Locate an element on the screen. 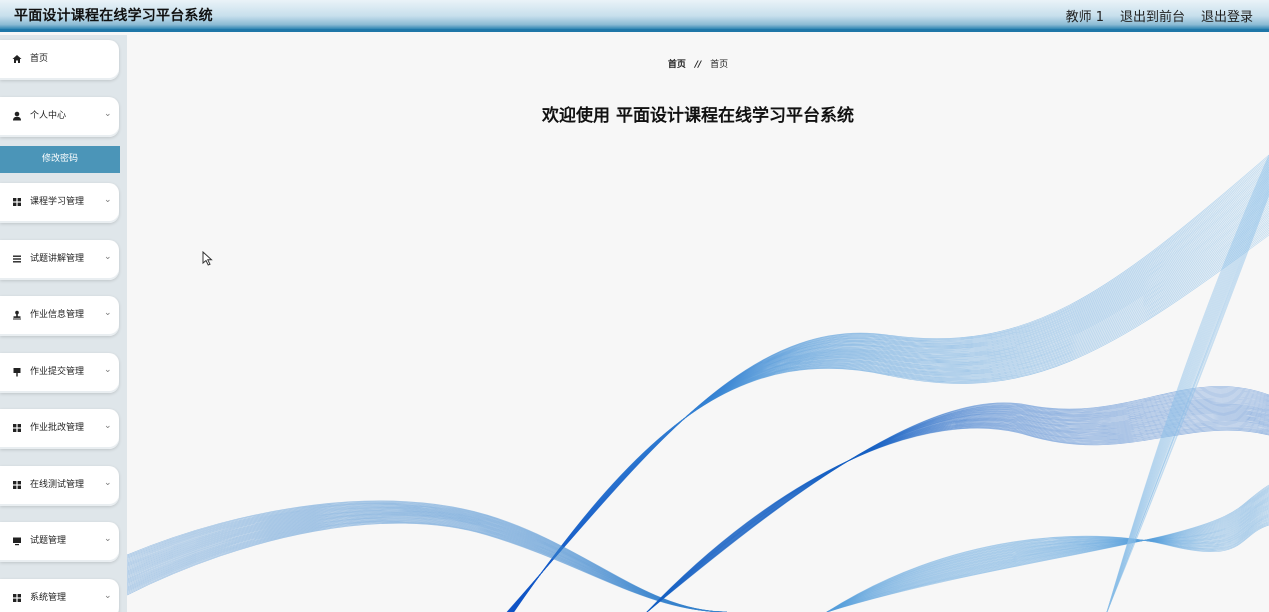  sidebar-subitem-change-password: 修改密码 is located at coordinates (60, 159).